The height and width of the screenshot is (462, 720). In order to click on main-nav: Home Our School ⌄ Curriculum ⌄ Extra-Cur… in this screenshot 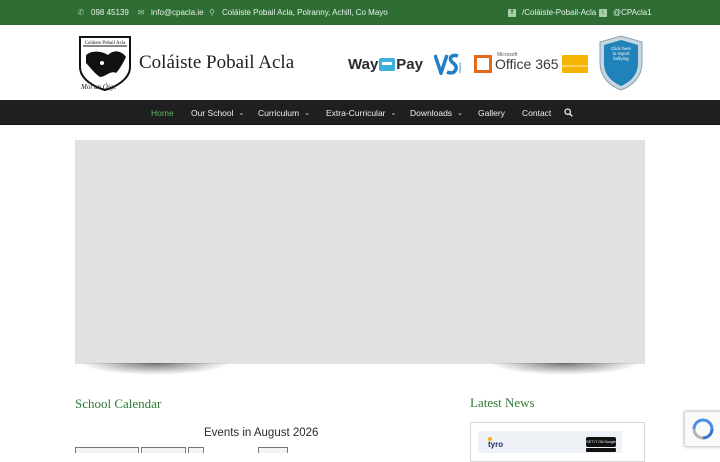, I will do `click(360, 112)`.